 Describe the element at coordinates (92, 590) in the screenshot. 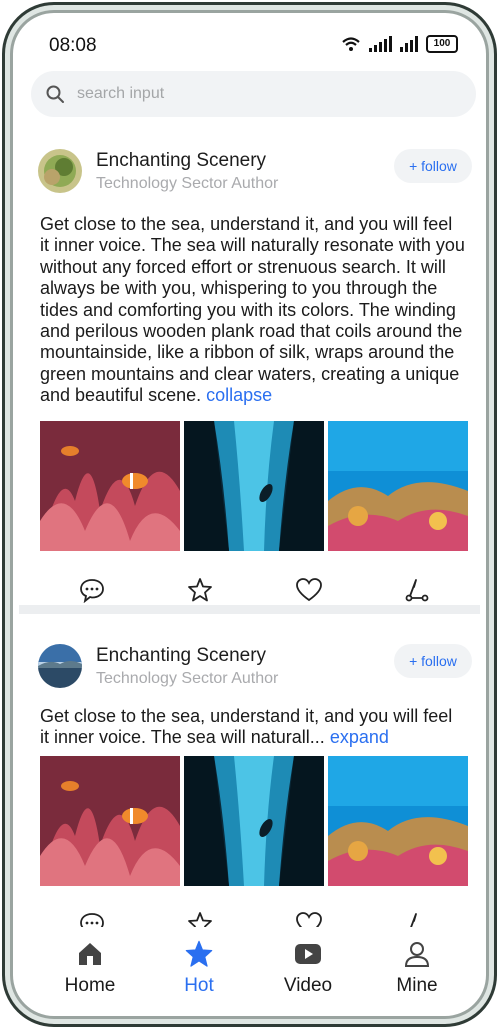

I see `comment-icon` at that location.